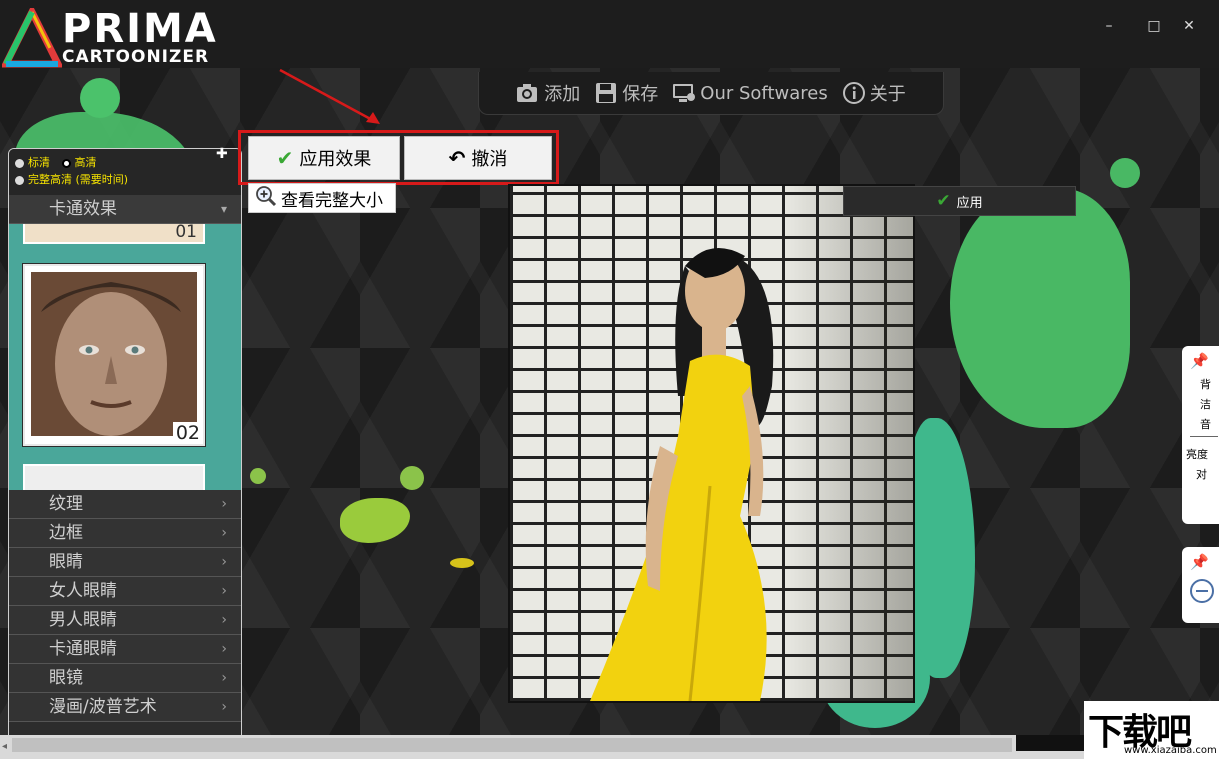 This screenshot has height=759, width=1219. What do you see at coordinates (83, 591) in the screenshot?
I see `menu-label: 女人眼睛` at bounding box center [83, 591].